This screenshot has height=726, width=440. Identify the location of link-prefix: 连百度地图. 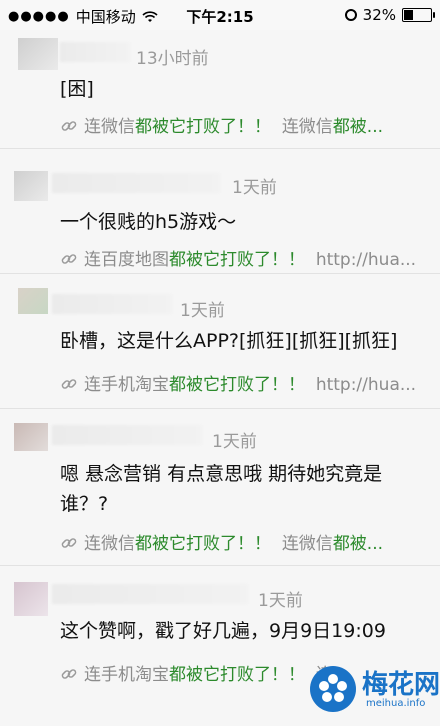
(126, 260).